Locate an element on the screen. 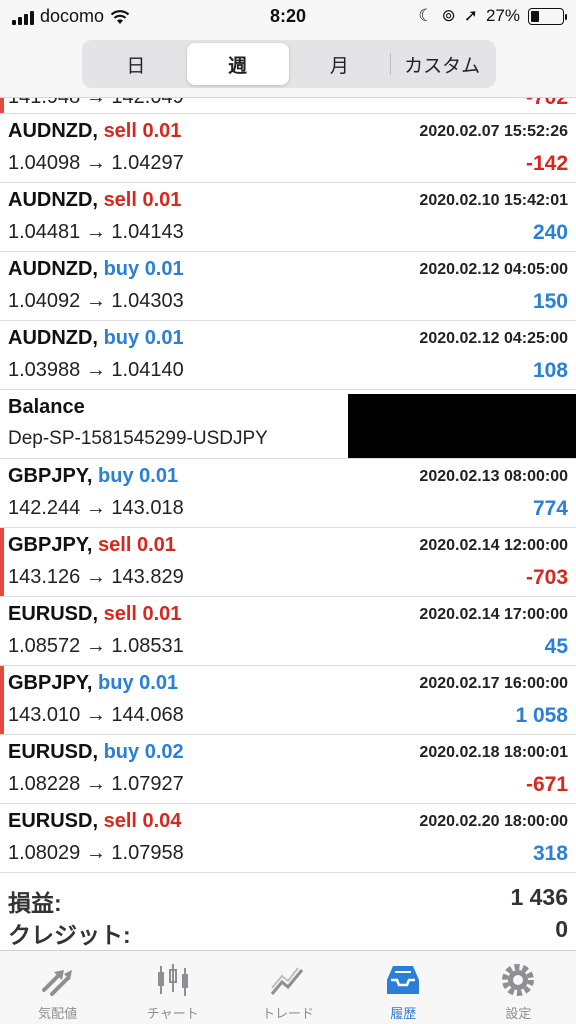  trade-prices: 1.08029 → 1.07958 is located at coordinates (96, 853).